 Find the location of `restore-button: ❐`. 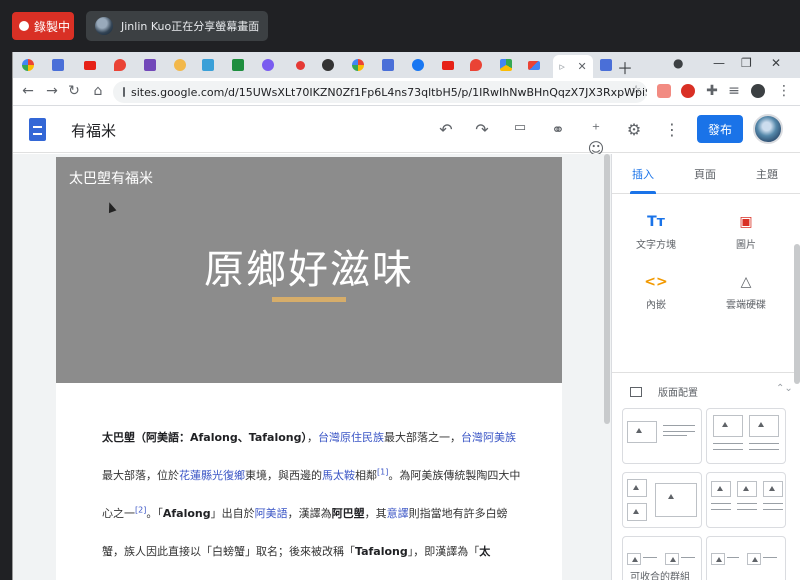

restore-button: ❐ is located at coordinates (746, 63).